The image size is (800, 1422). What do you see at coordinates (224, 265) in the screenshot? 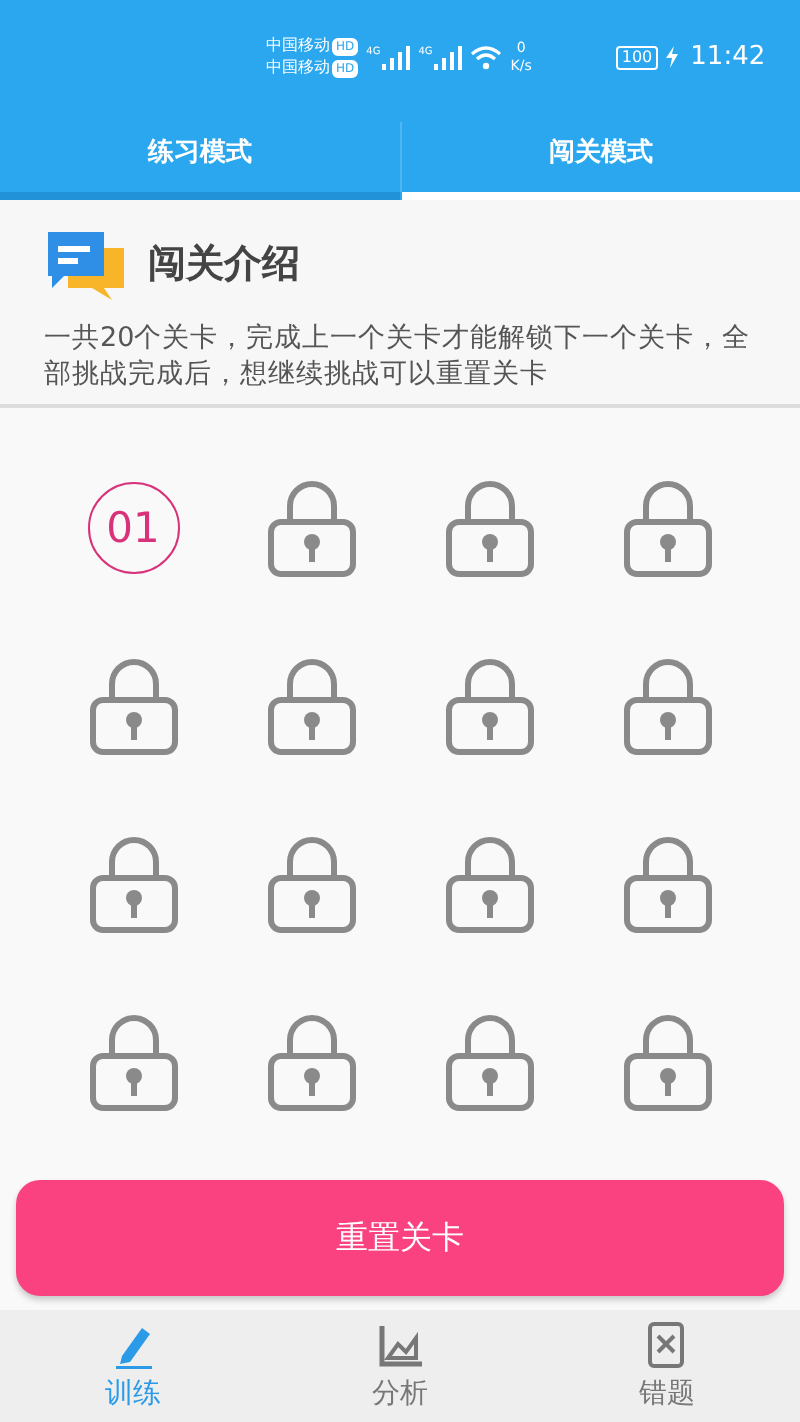
I see `intro-title: 闯关介绍` at bounding box center [224, 265].